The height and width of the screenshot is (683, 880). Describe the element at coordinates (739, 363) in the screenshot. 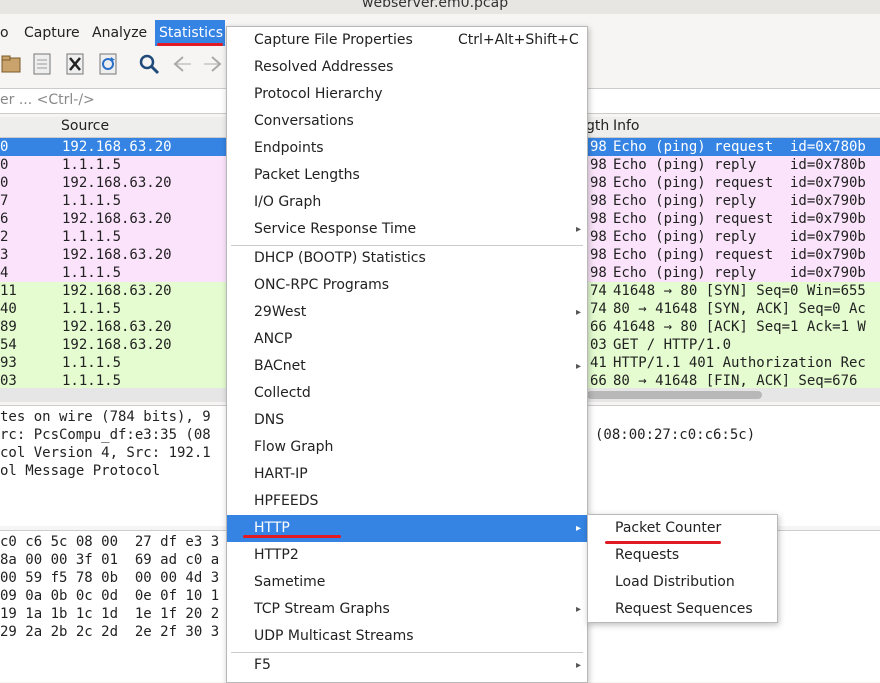

I see `packet-info: HTTP/1.1 401 Authorization Rec` at that location.